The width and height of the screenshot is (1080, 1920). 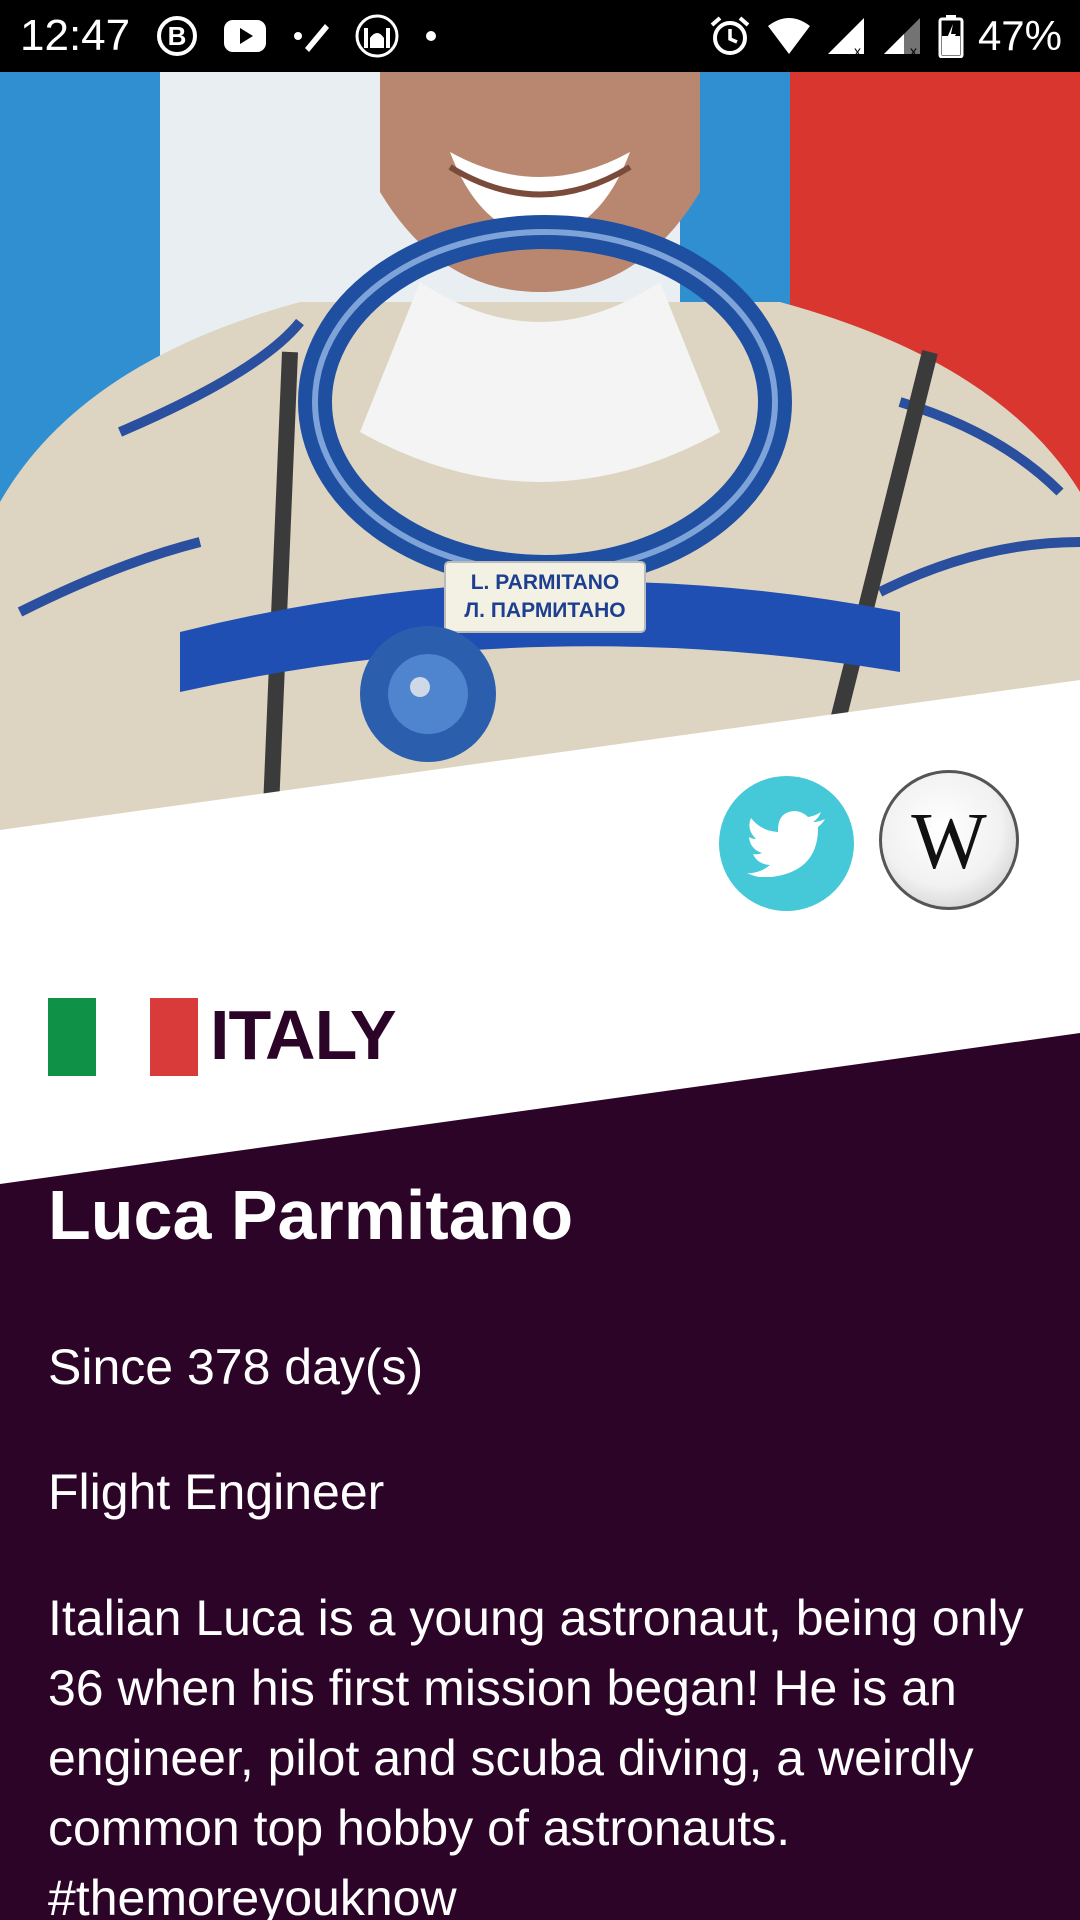 I want to click on svg-text: B, so click(x=177, y=36).